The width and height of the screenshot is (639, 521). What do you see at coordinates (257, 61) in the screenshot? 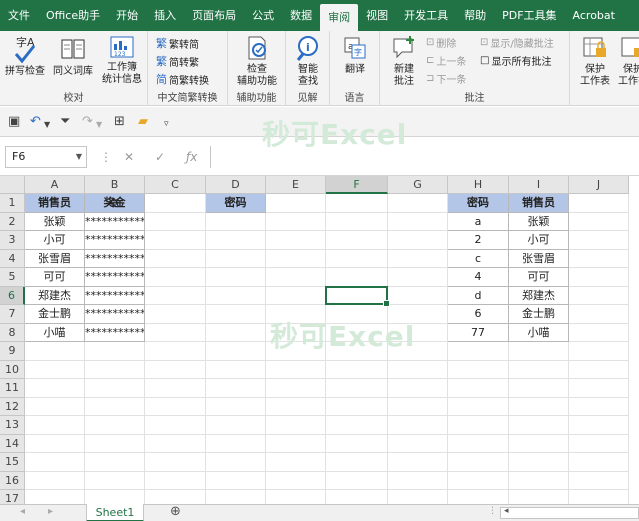
I see `check-accessibility-button: 检查 辅助功能` at bounding box center [257, 61].